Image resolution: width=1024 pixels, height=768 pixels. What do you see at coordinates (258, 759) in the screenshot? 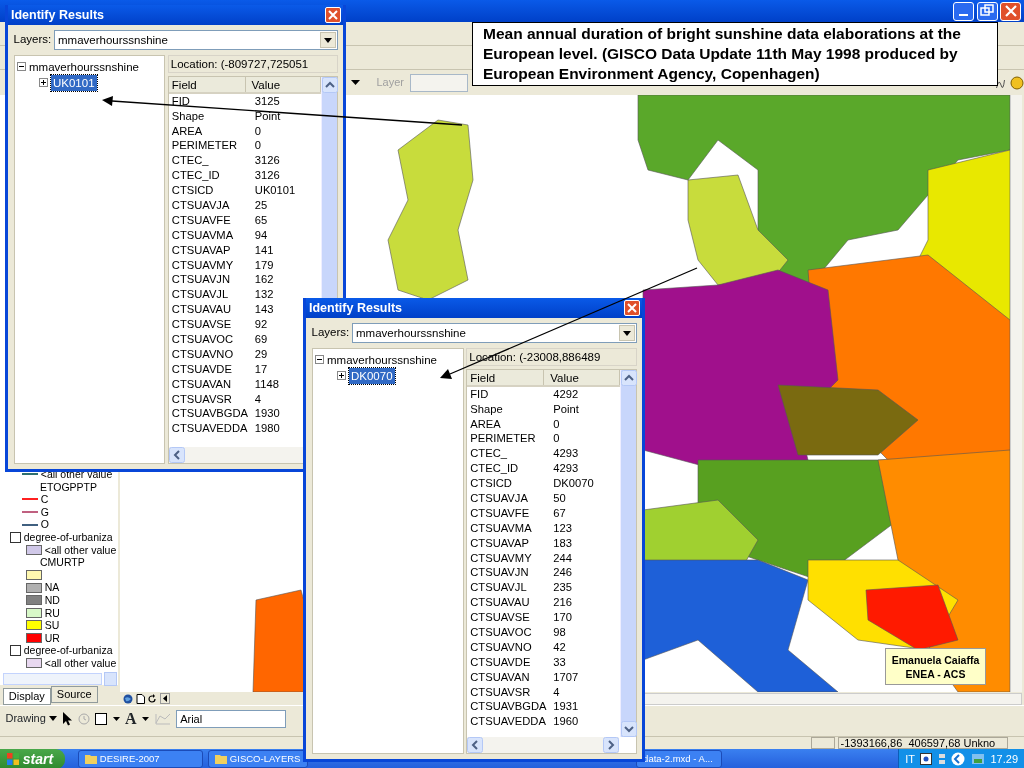
I see `taskbar-button: GISCO-LAYERS` at bounding box center [258, 759].